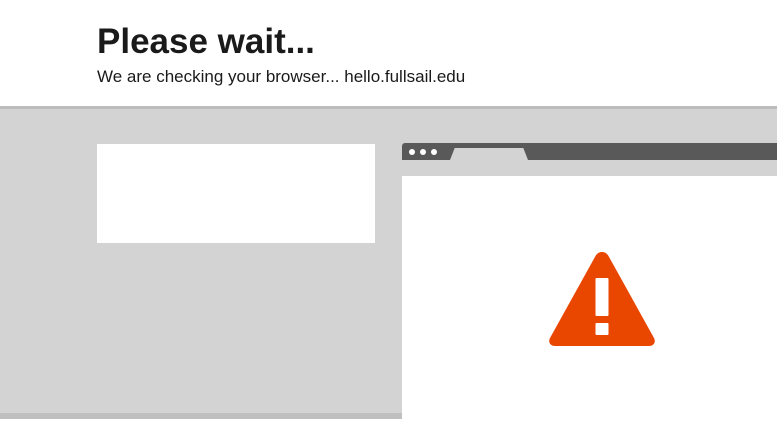  What do you see at coordinates (489, 154) in the screenshot?
I see `browser-tab` at bounding box center [489, 154].